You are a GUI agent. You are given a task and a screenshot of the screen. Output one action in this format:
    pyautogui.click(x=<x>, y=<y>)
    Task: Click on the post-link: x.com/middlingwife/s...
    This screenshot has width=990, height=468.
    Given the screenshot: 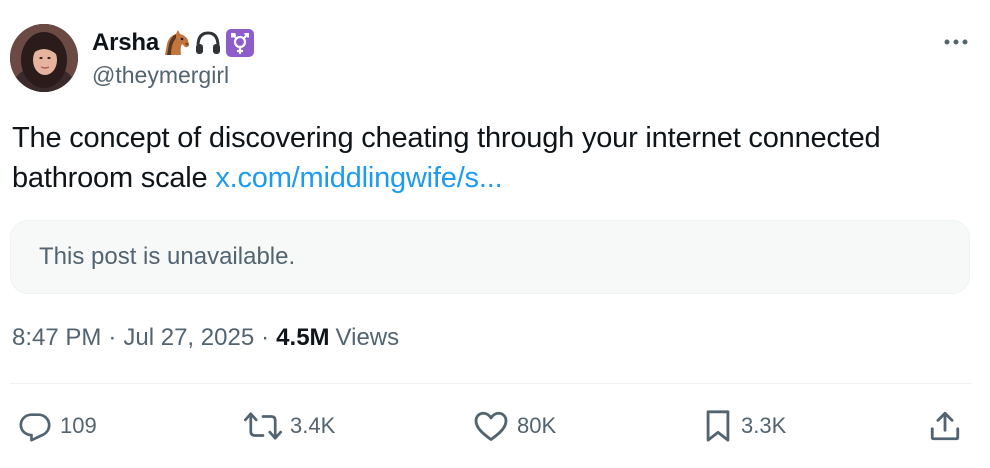 What is the action you would take?
    pyautogui.click(x=358, y=178)
    